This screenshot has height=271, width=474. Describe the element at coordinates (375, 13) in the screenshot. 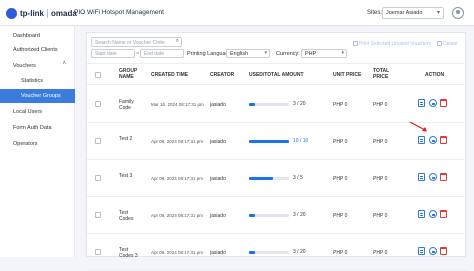

I see `sites-label: Sites:` at that location.